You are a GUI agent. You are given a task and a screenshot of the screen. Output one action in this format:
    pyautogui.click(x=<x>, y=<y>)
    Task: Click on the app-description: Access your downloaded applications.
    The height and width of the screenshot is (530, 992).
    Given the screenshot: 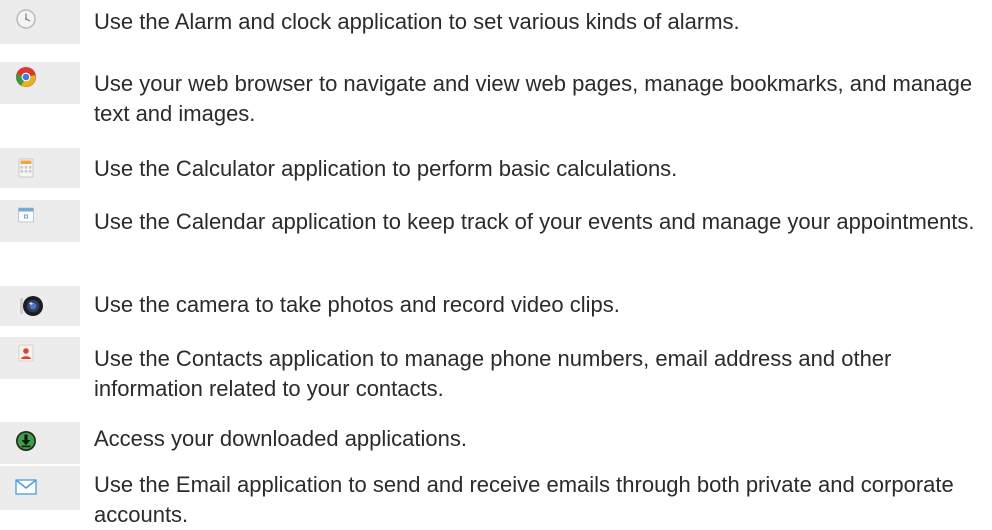 What is the action you would take?
    pyautogui.click(x=281, y=438)
    